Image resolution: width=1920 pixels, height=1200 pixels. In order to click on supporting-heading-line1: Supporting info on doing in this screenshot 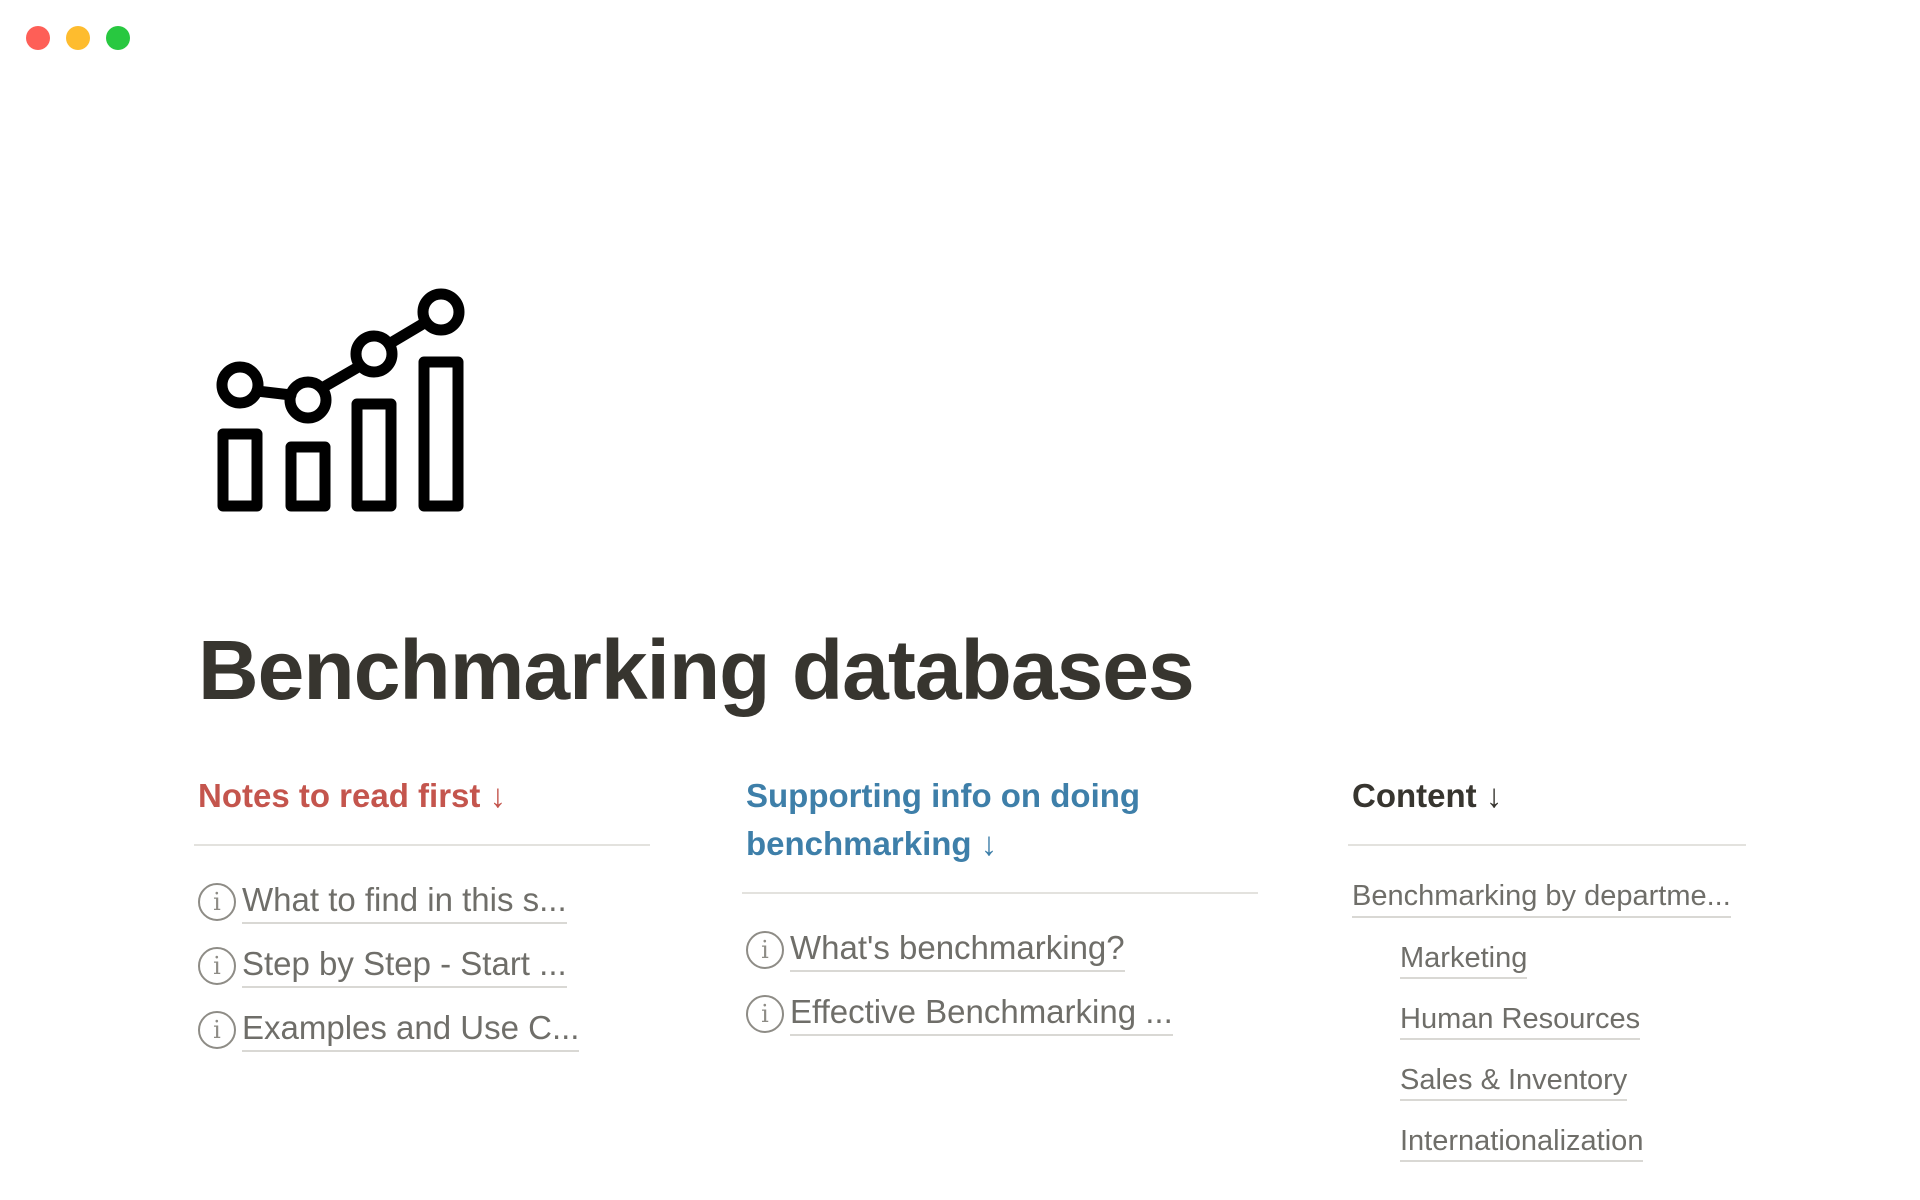, I will do `click(943, 795)`.